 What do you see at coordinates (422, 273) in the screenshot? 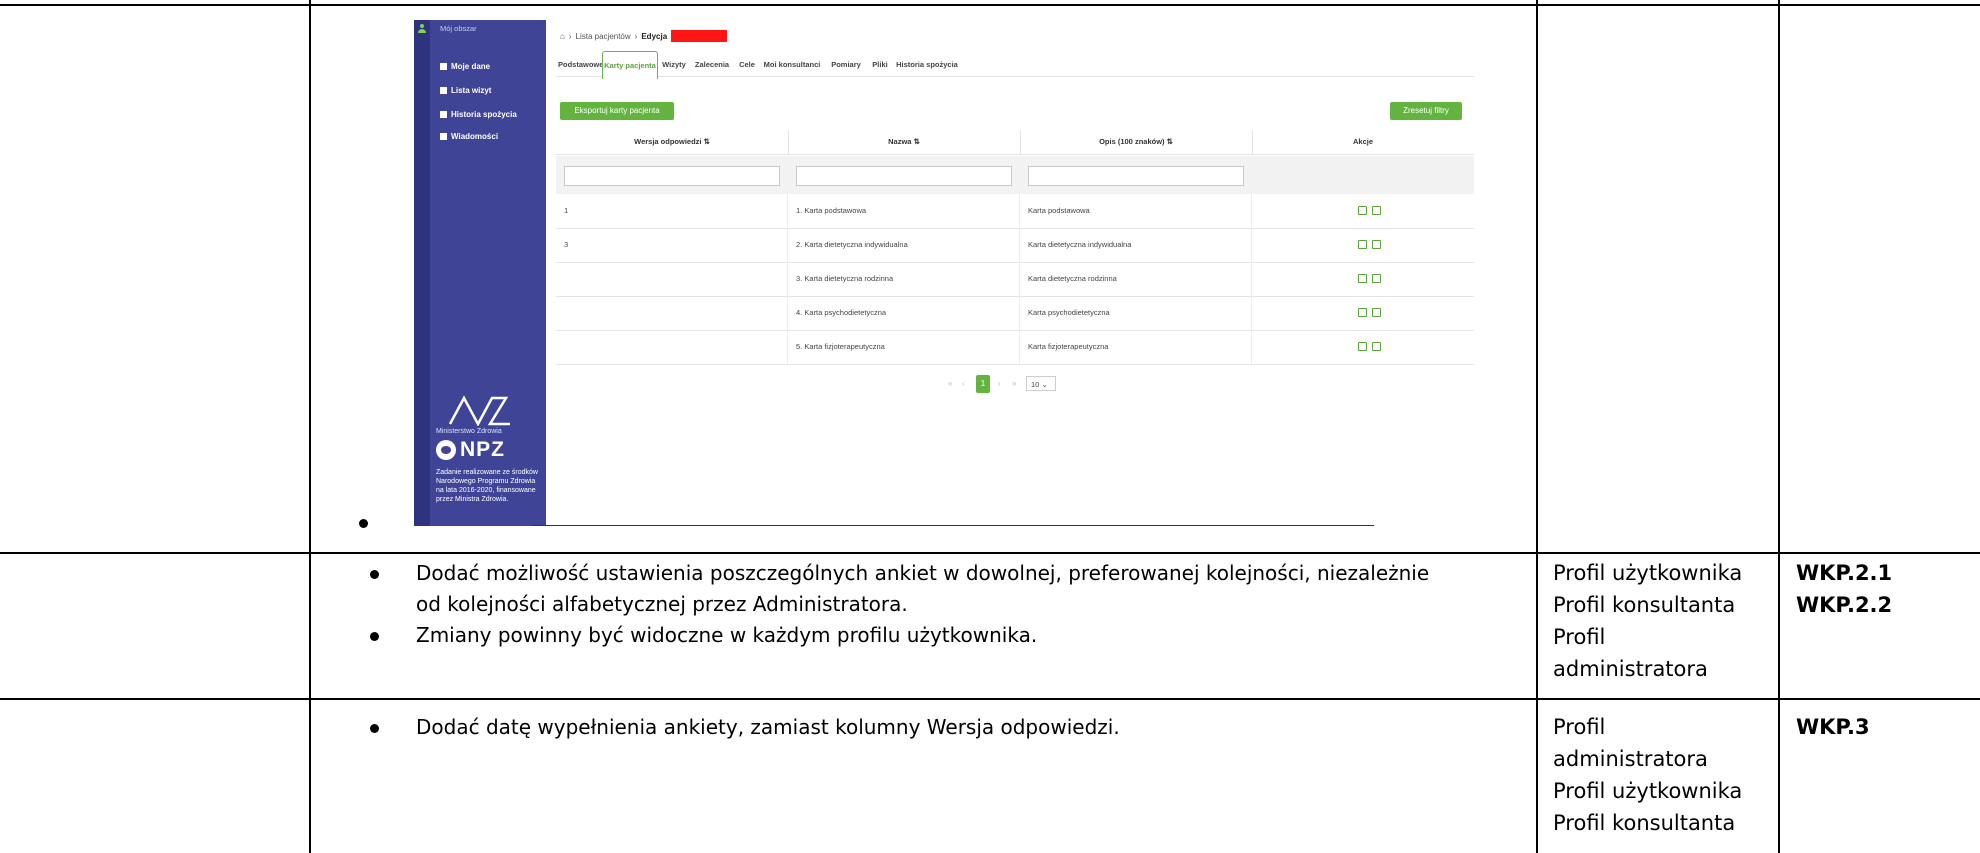
I see `sidebar-strip` at bounding box center [422, 273].